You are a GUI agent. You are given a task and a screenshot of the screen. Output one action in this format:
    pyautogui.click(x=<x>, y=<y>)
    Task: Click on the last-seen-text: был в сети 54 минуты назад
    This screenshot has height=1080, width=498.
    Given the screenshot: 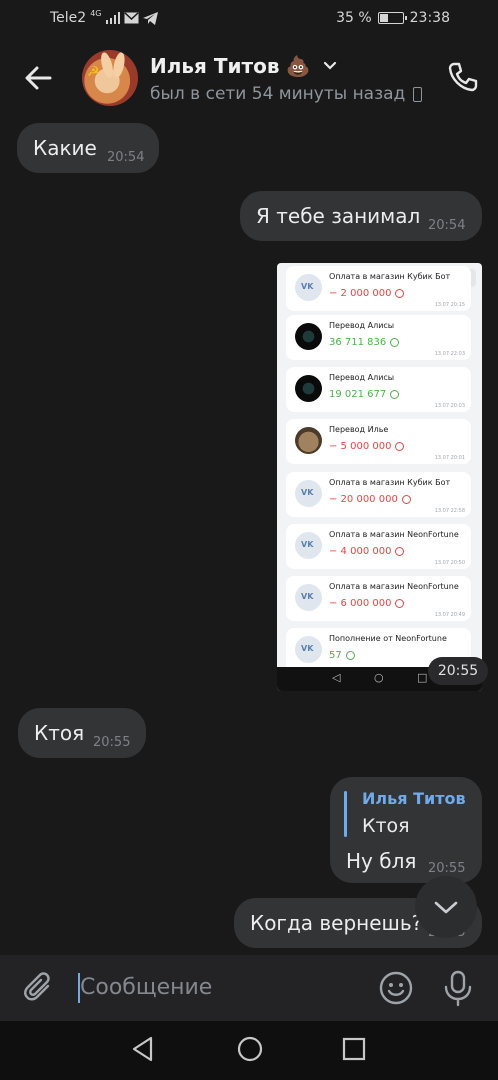 What is the action you would take?
    pyautogui.click(x=278, y=94)
    